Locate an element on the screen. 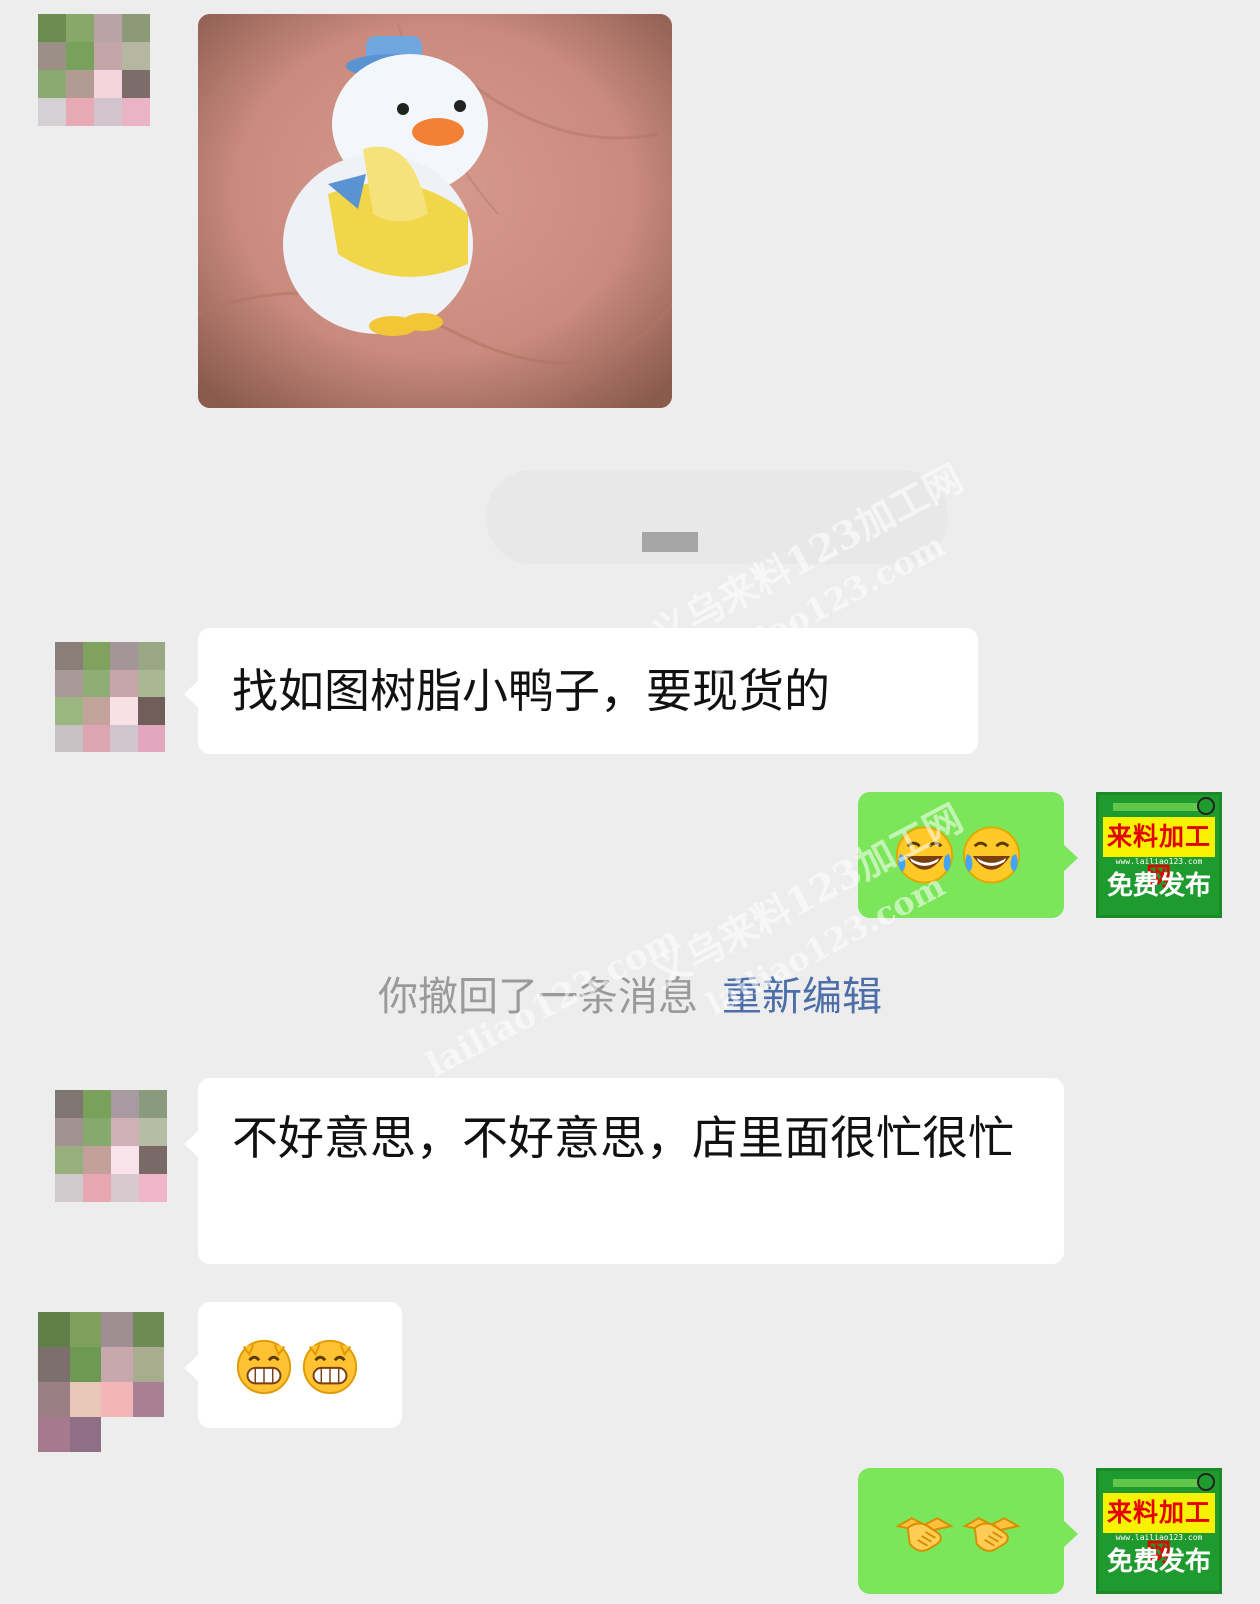  message-text: 找如图树脂小鸭子，要现货的 is located at coordinates (531, 691).